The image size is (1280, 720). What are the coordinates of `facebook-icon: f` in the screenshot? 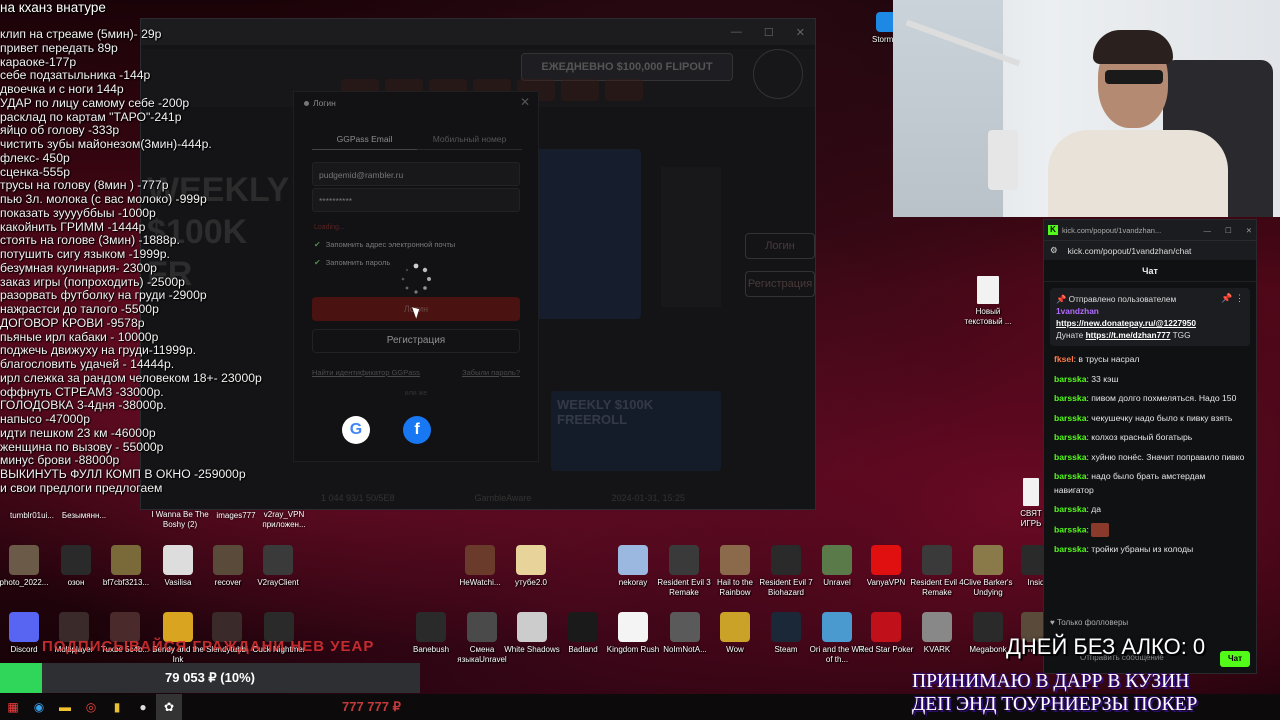 It's located at (417, 430).